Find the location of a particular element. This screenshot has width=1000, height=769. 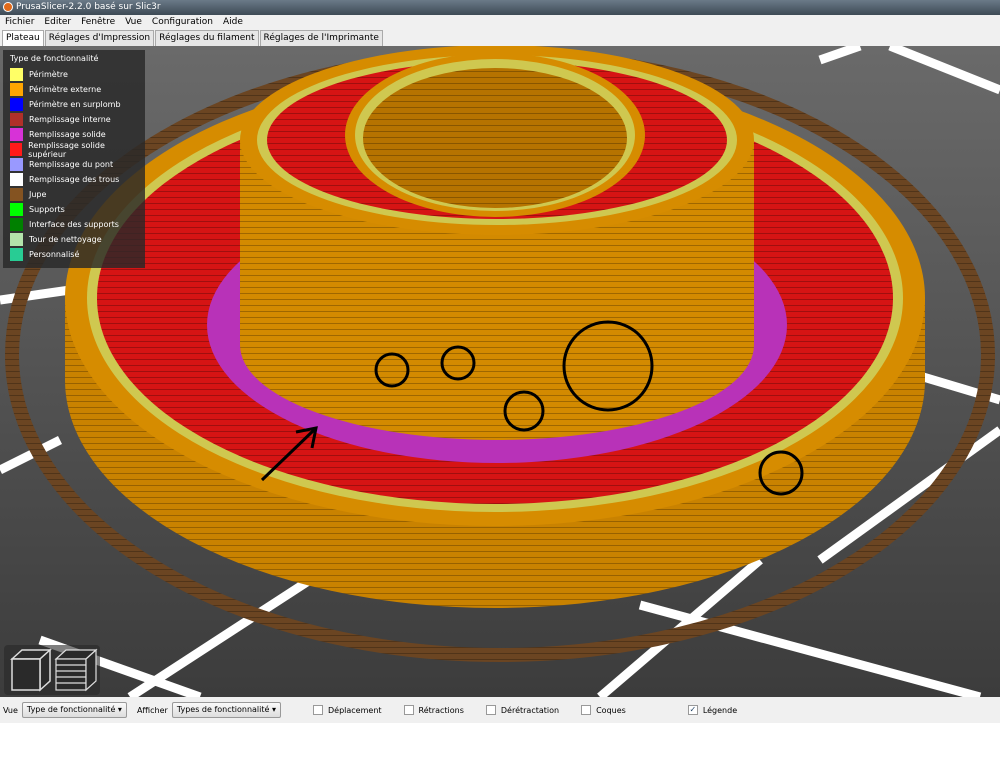

menu-configuration: Configuration is located at coordinates (182, 22).